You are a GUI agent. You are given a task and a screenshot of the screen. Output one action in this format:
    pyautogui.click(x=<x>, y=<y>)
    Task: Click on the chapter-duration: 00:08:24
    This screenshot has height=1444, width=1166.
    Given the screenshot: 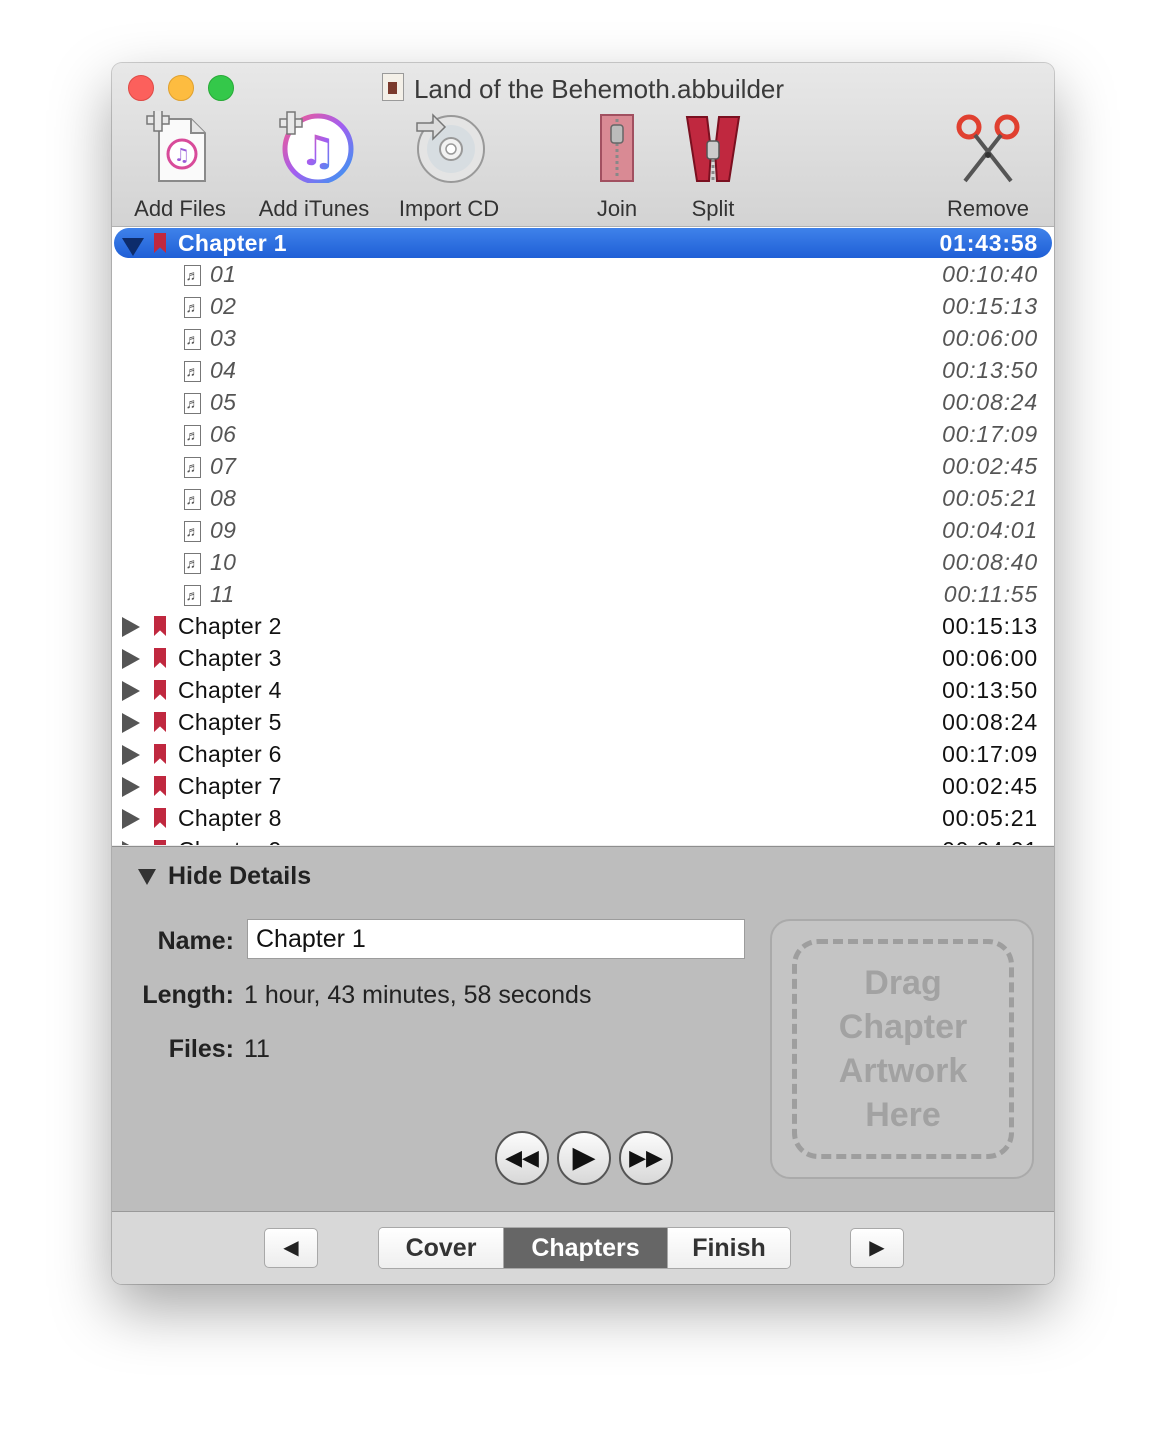 What is the action you would take?
    pyautogui.click(x=990, y=722)
    